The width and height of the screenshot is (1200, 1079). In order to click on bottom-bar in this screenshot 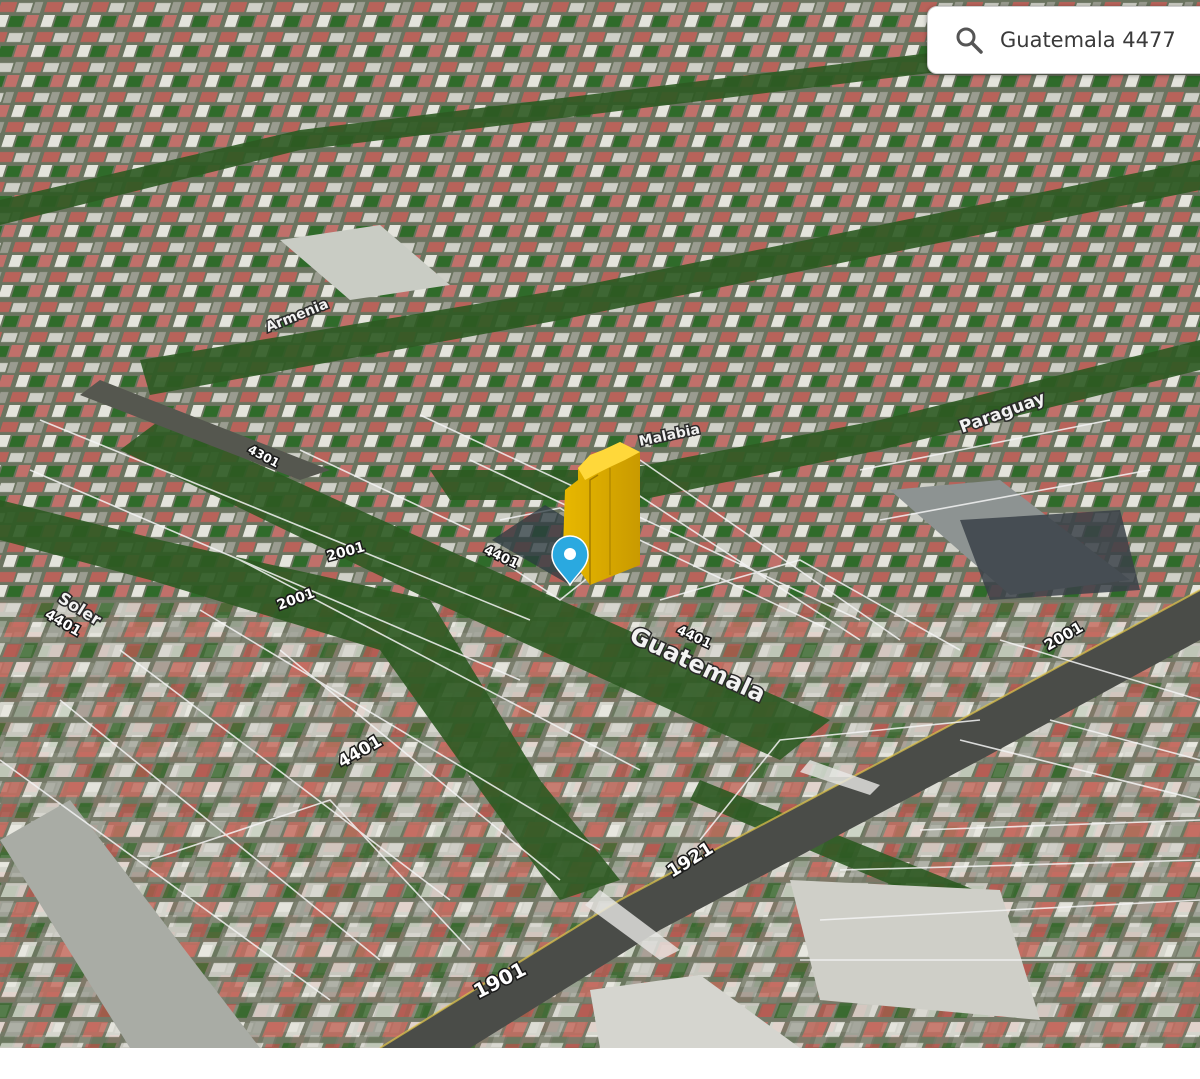, I will do `click(600, 1063)`.